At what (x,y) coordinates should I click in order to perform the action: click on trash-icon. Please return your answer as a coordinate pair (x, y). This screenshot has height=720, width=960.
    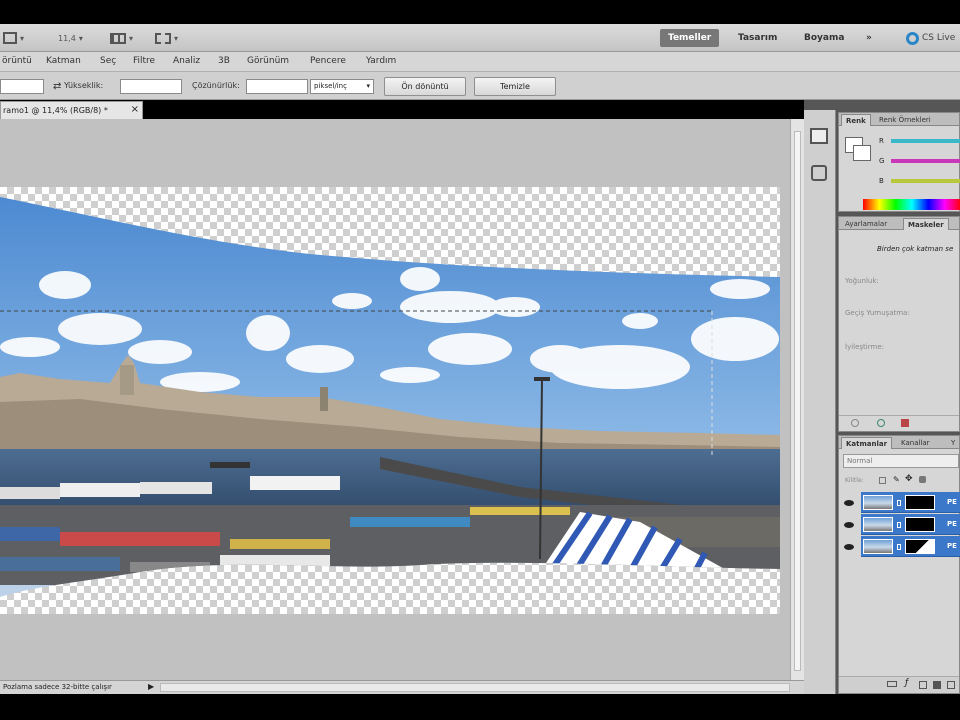
    Looking at the image, I should click on (951, 685).